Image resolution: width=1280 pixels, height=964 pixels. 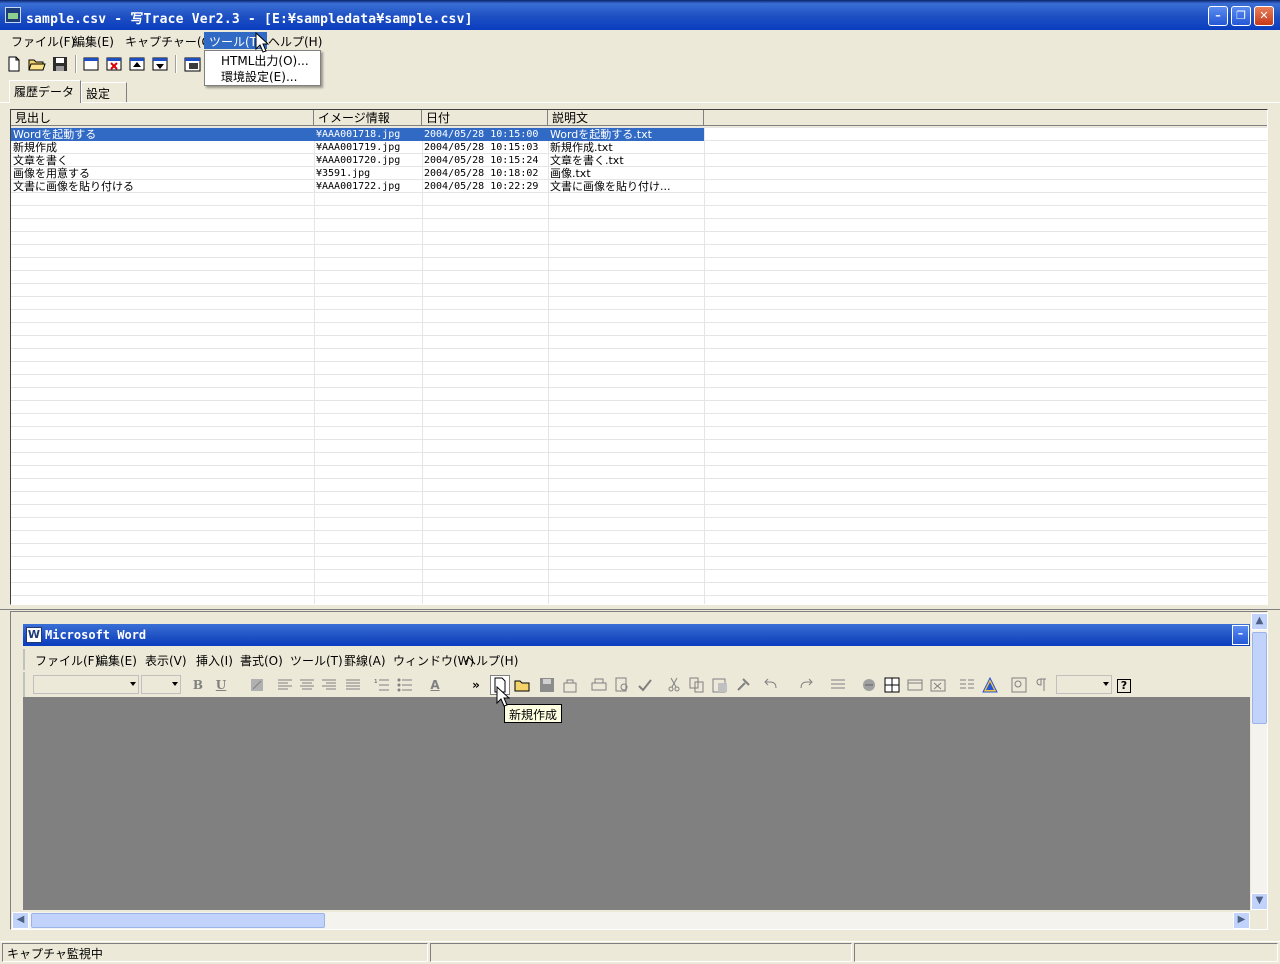 What do you see at coordinates (67, 660) in the screenshot?
I see `word-menu-file: ファイル(F)` at bounding box center [67, 660].